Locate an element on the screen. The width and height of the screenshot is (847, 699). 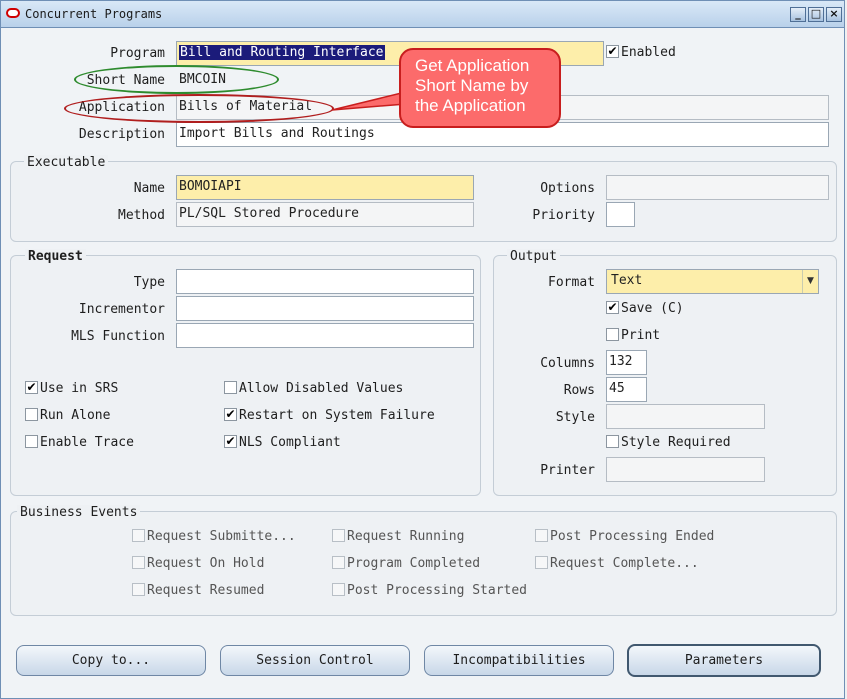
event-request-resumed-label: Request Resumed is located at coordinates (206, 590).